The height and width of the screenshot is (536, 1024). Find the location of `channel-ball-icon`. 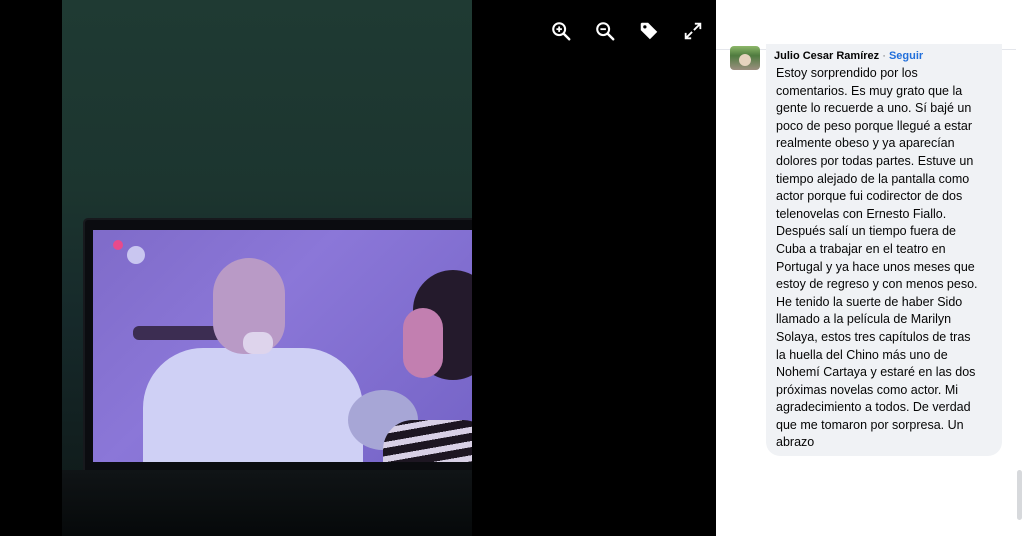

channel-ball-icon is located at coordinates (136, 255).